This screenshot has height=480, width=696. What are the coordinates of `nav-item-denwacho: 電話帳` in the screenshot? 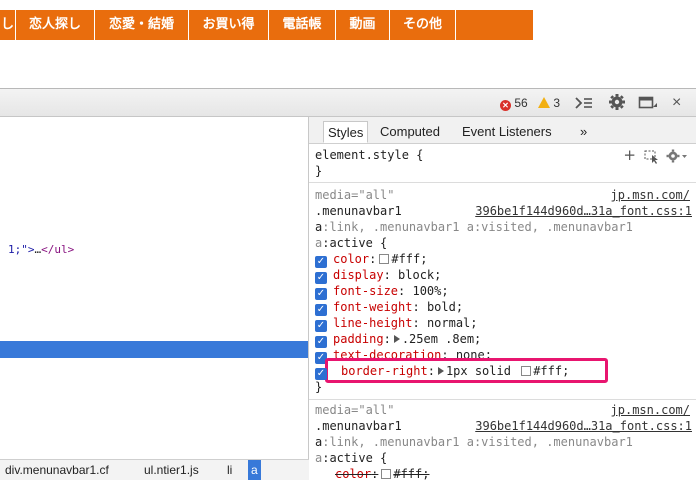 It's located at (302, 25).